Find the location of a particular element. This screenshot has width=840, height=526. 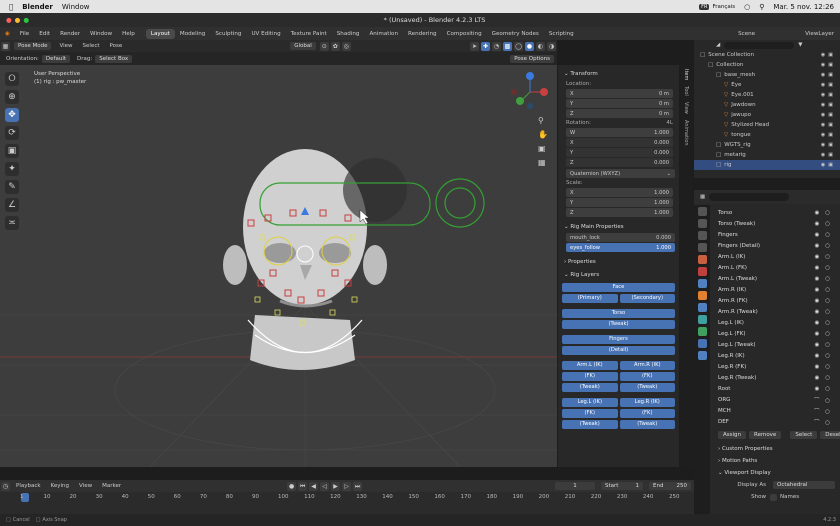

tab-animation-sidebar: Animation is located at coordinates (686, 133).